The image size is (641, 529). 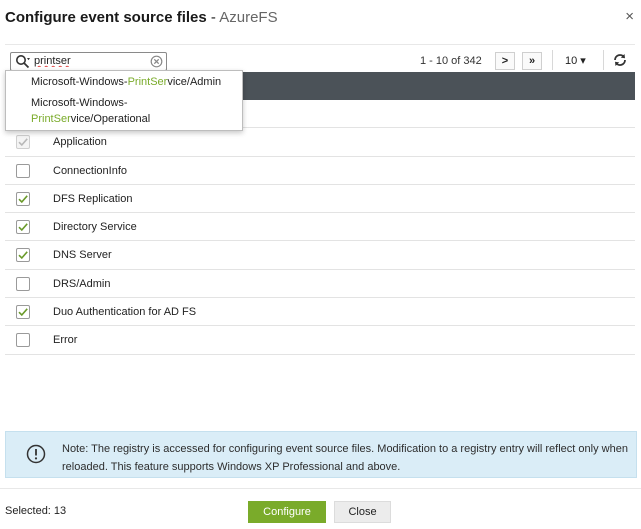 What do you see at coordinates (95, 227) in the screenshot?
I see `row-label: Directory Service` at bounding box center [95, 227].